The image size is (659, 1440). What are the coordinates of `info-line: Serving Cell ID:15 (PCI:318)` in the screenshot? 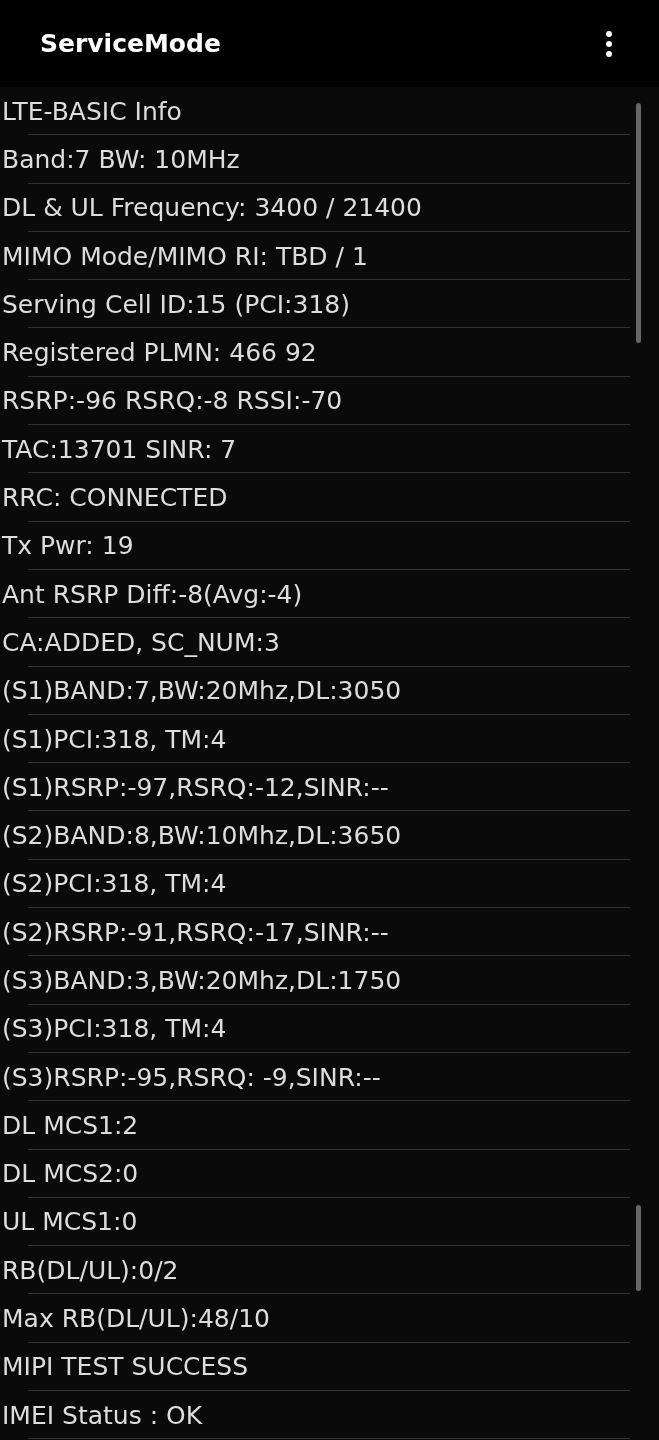 It's located at (176, 304).